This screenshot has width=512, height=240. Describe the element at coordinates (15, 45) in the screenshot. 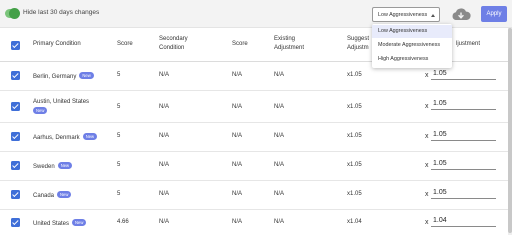

I see `select-all-checkbox` at that location.